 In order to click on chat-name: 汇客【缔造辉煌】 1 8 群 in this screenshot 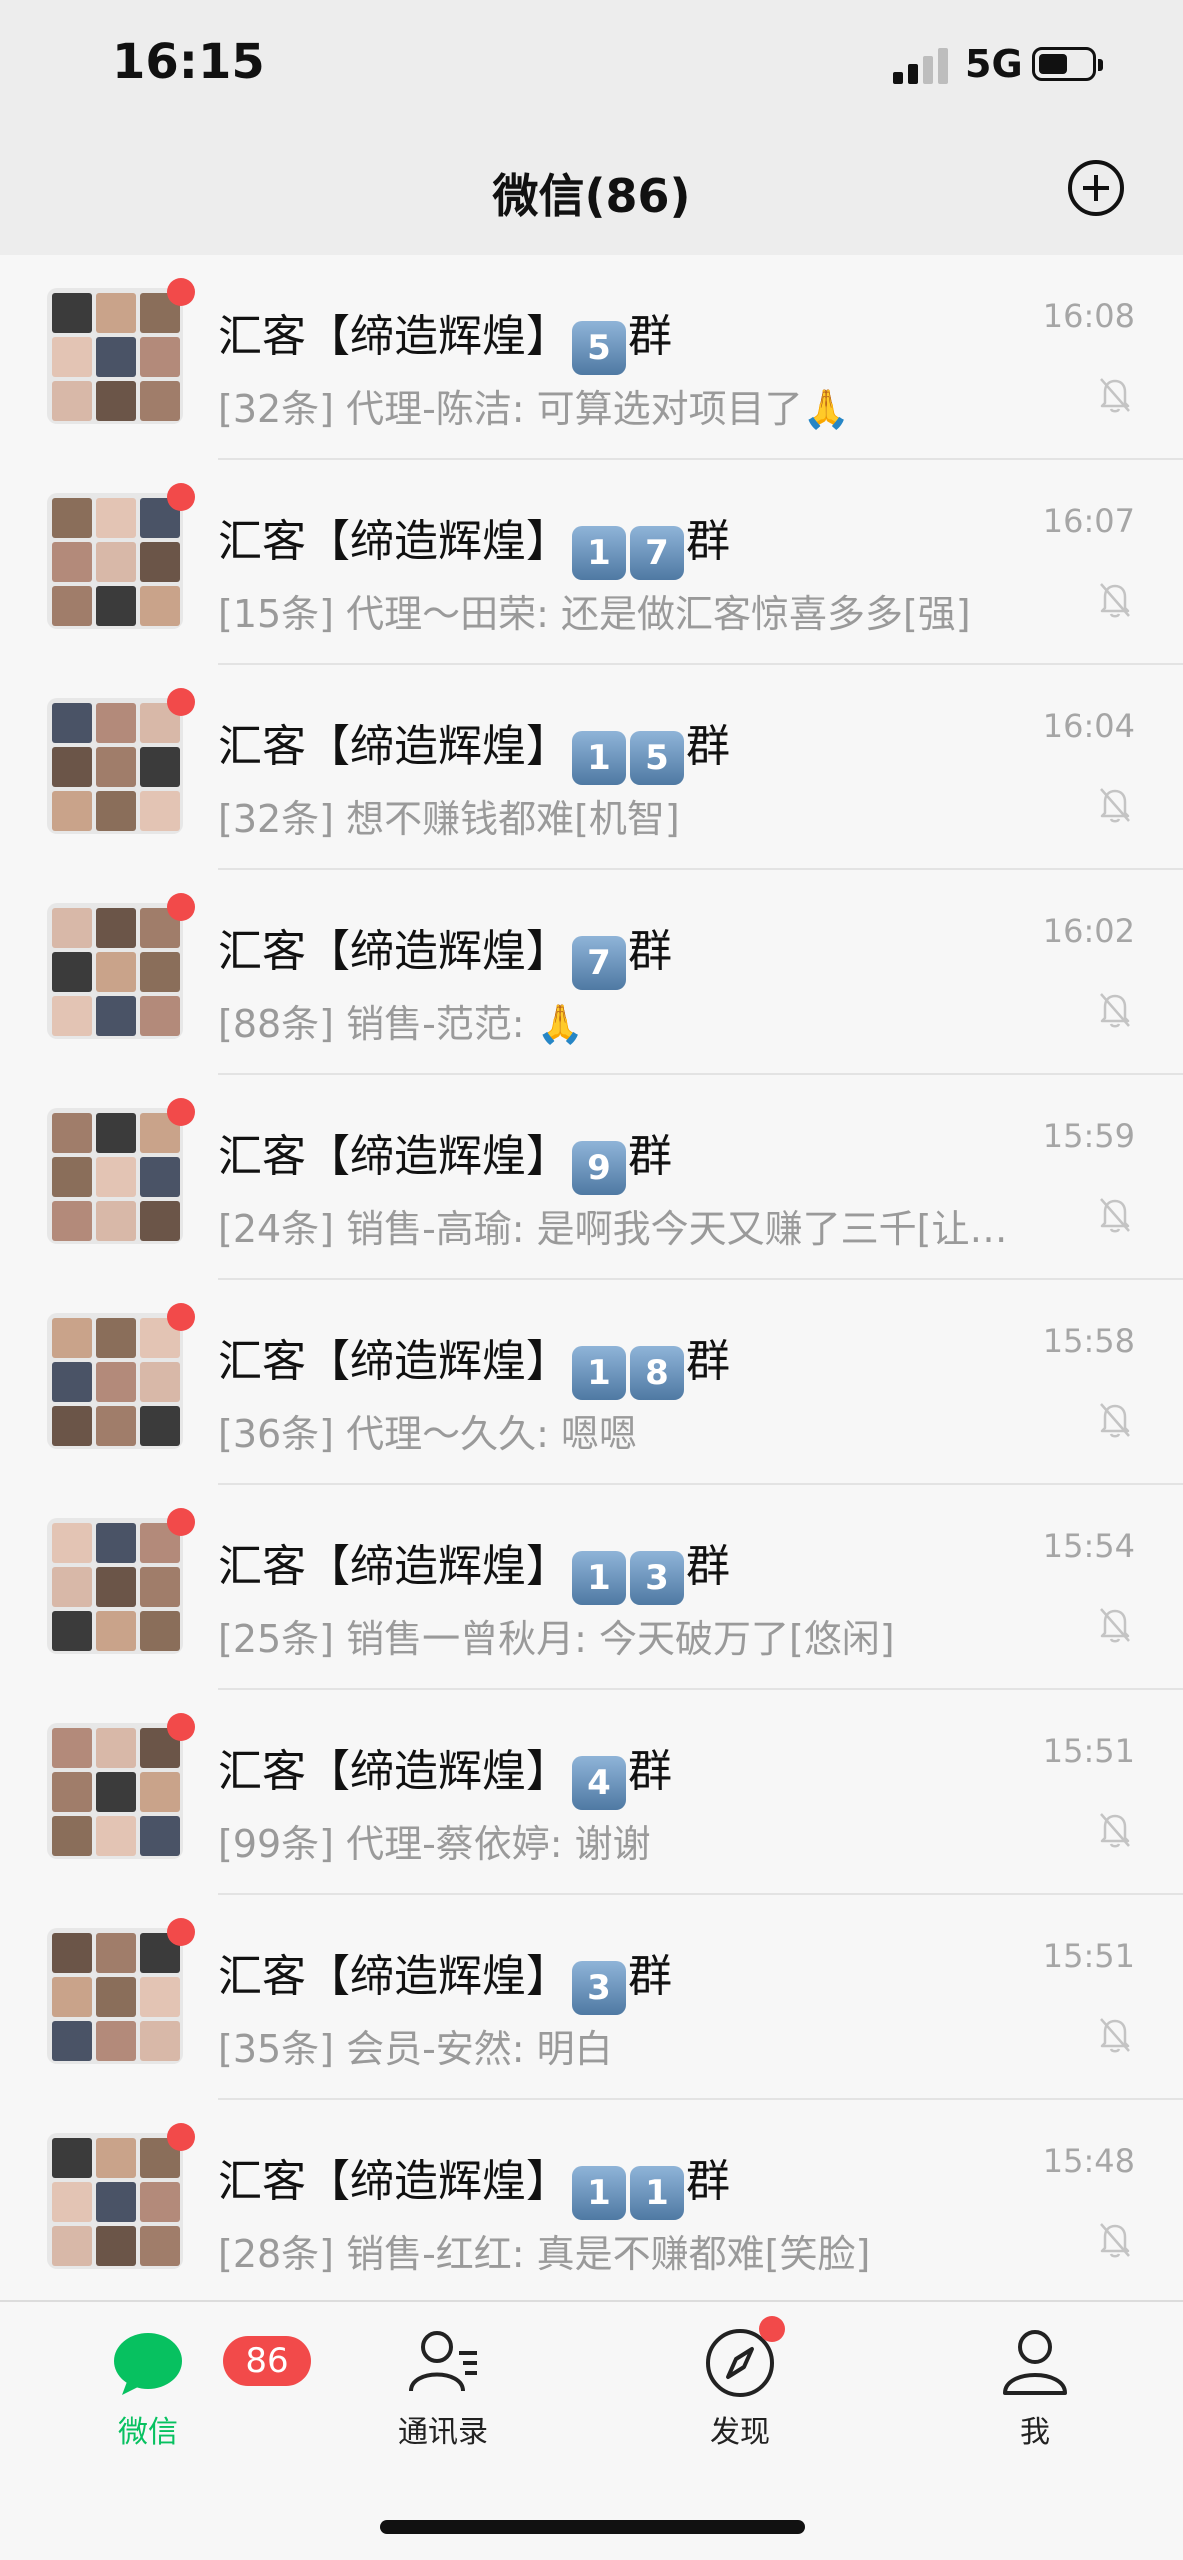, I will do `click(474, 1362)`.